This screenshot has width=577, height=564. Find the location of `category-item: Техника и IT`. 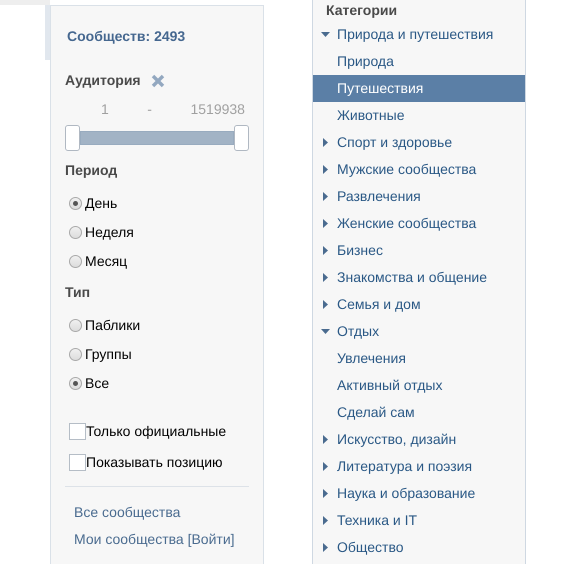

category-item: Техника и IT is located at coordinates (419, 520).